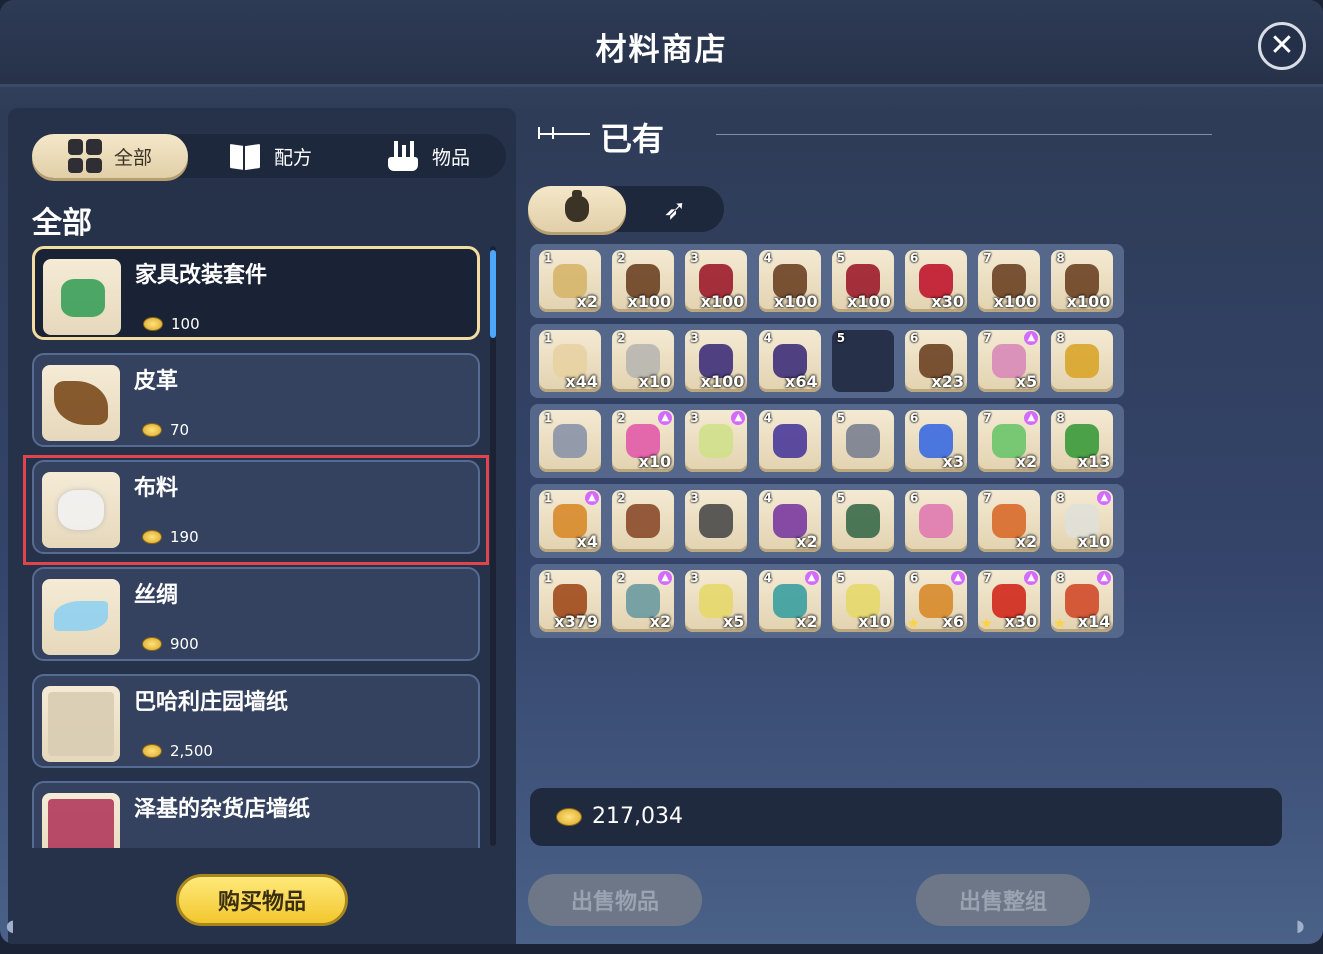  I want to click on inventory-slot: 1 x4 ▲, so click(570, 521).